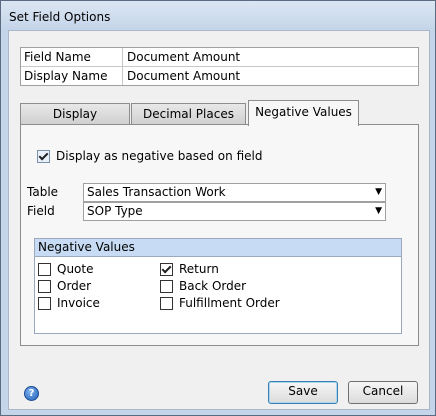 The image size is (436, 416). I want to click on help-icon: ?, so click(31, 393).